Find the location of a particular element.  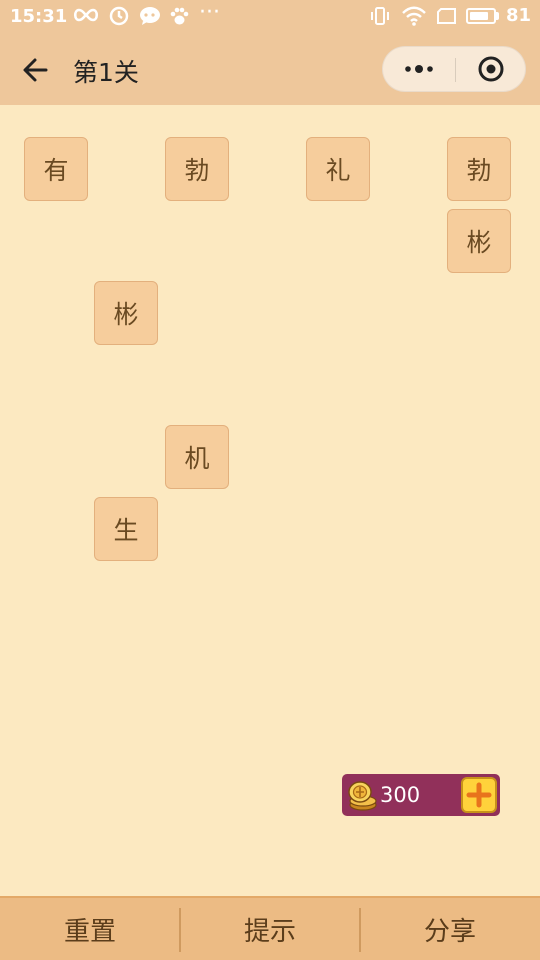

screen-icon is located at coordinates (447, 18).